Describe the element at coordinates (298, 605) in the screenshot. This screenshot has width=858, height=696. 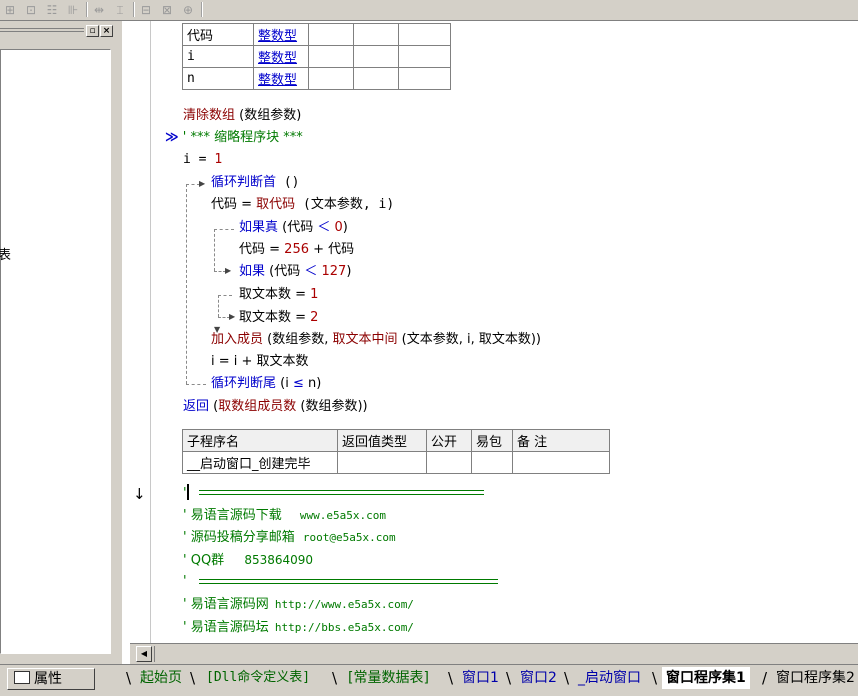
I see `code-line: ' 易语言源码网 http://www.e5a5x.com/` at that location.